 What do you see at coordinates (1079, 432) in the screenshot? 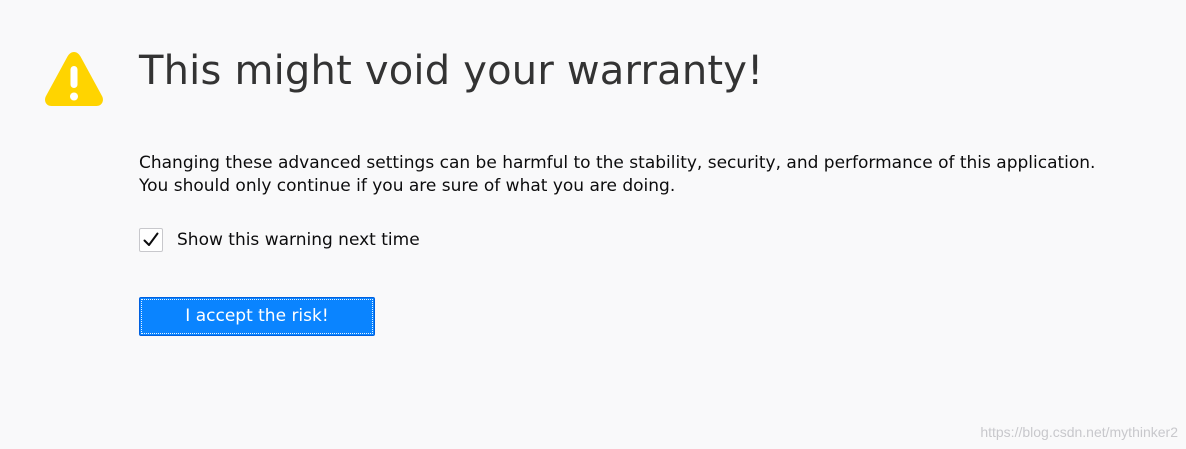
I see `watermark: https://blog.csdn.net/mythinker2` at bounding box center [1079, 432].